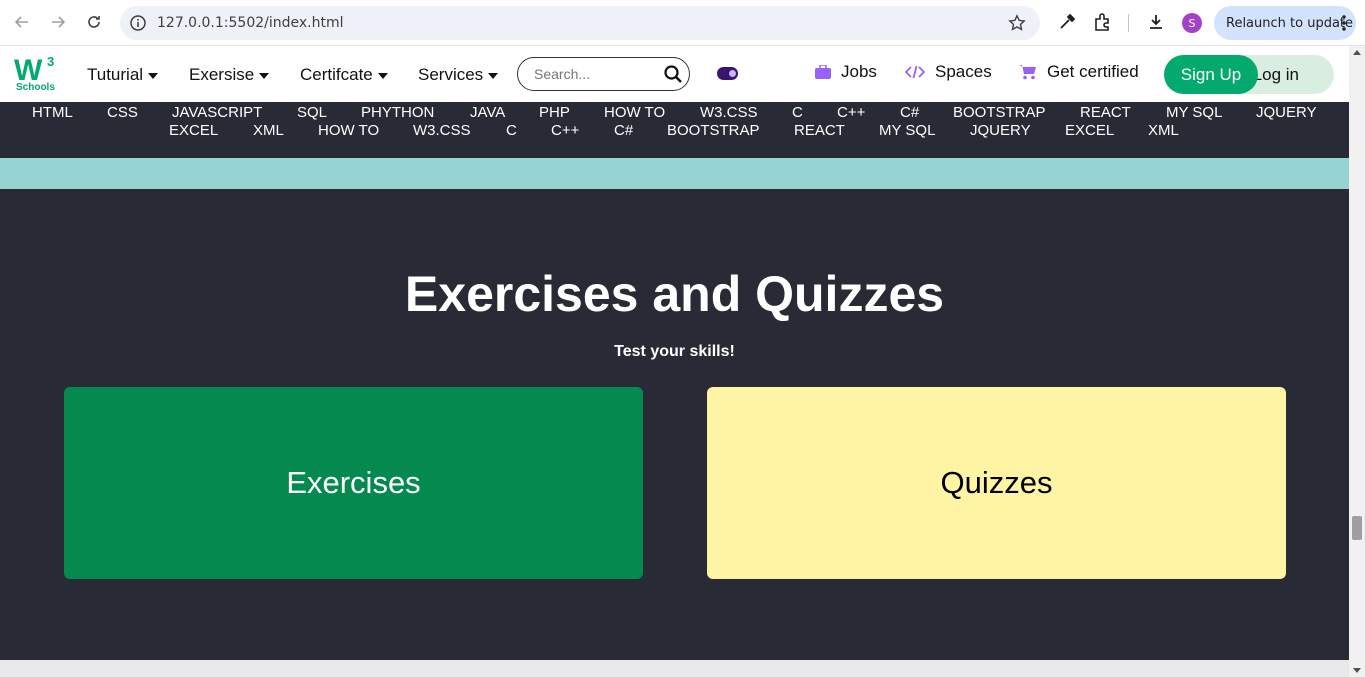 The width and height of the screenshot is (1365, 677). What do you see at coordinates (122, 112) in the screenshot?
I see `subnav-link: CSS` at bounding box center [122, 112].